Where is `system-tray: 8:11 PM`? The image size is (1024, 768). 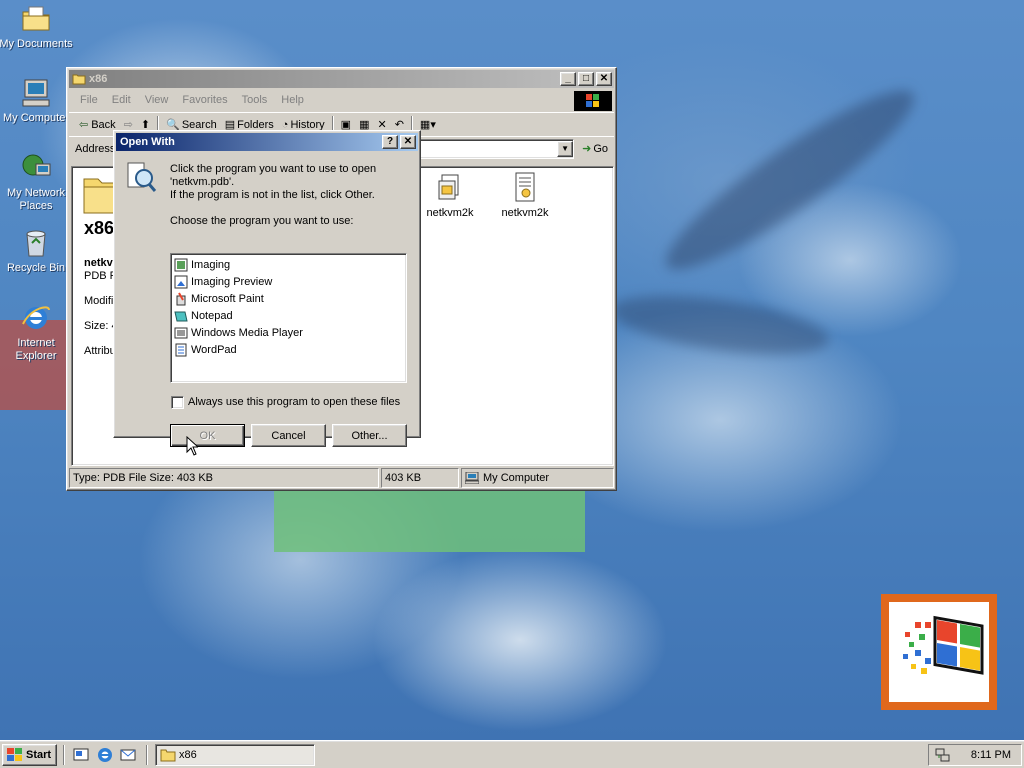
system-tray: 8:11 PM is located at coordinates (975, 755).